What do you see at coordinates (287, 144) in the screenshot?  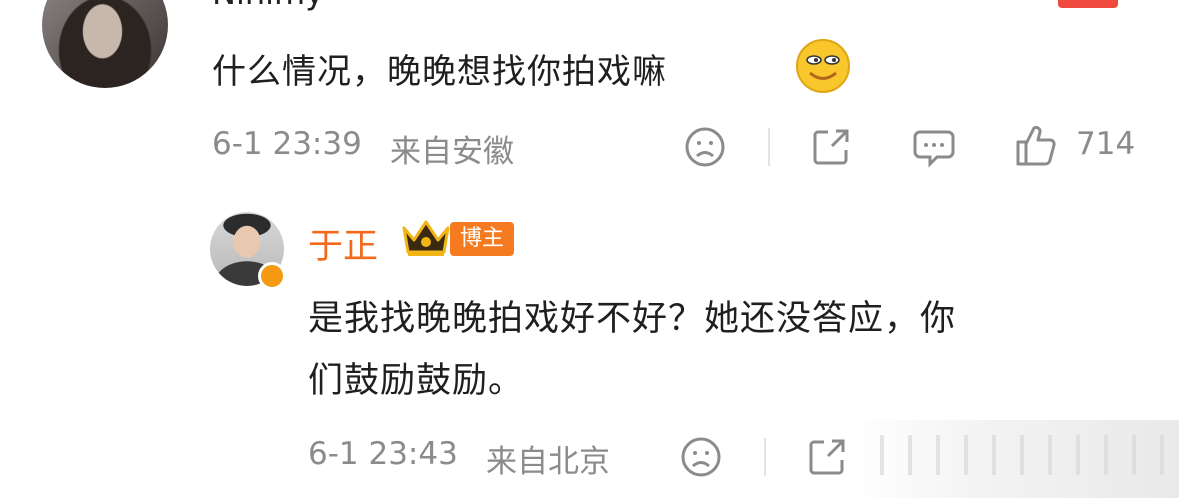 I see `comment-timestamp: 6-1 23:39` at bounding box center [287, 144].